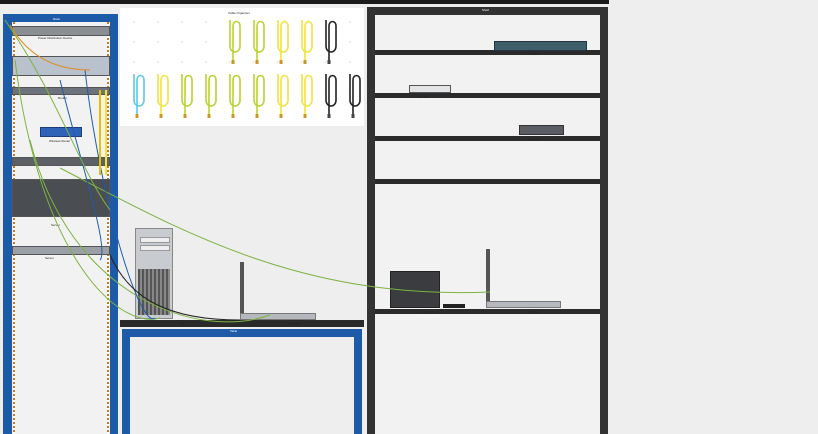 The width and height of the screenshot is (818, 434). What do you see at coordinates (61, 161) in the screenshot?
I see `switch-device` at bounding box center [61, 161].